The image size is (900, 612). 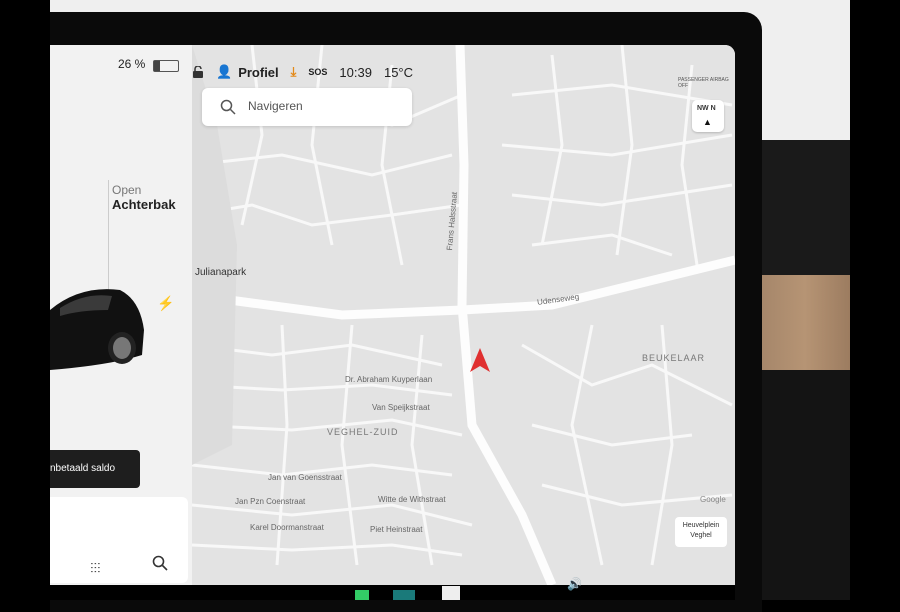 I want to click on battery-percent: 26 %, so click(x=132, y=64).